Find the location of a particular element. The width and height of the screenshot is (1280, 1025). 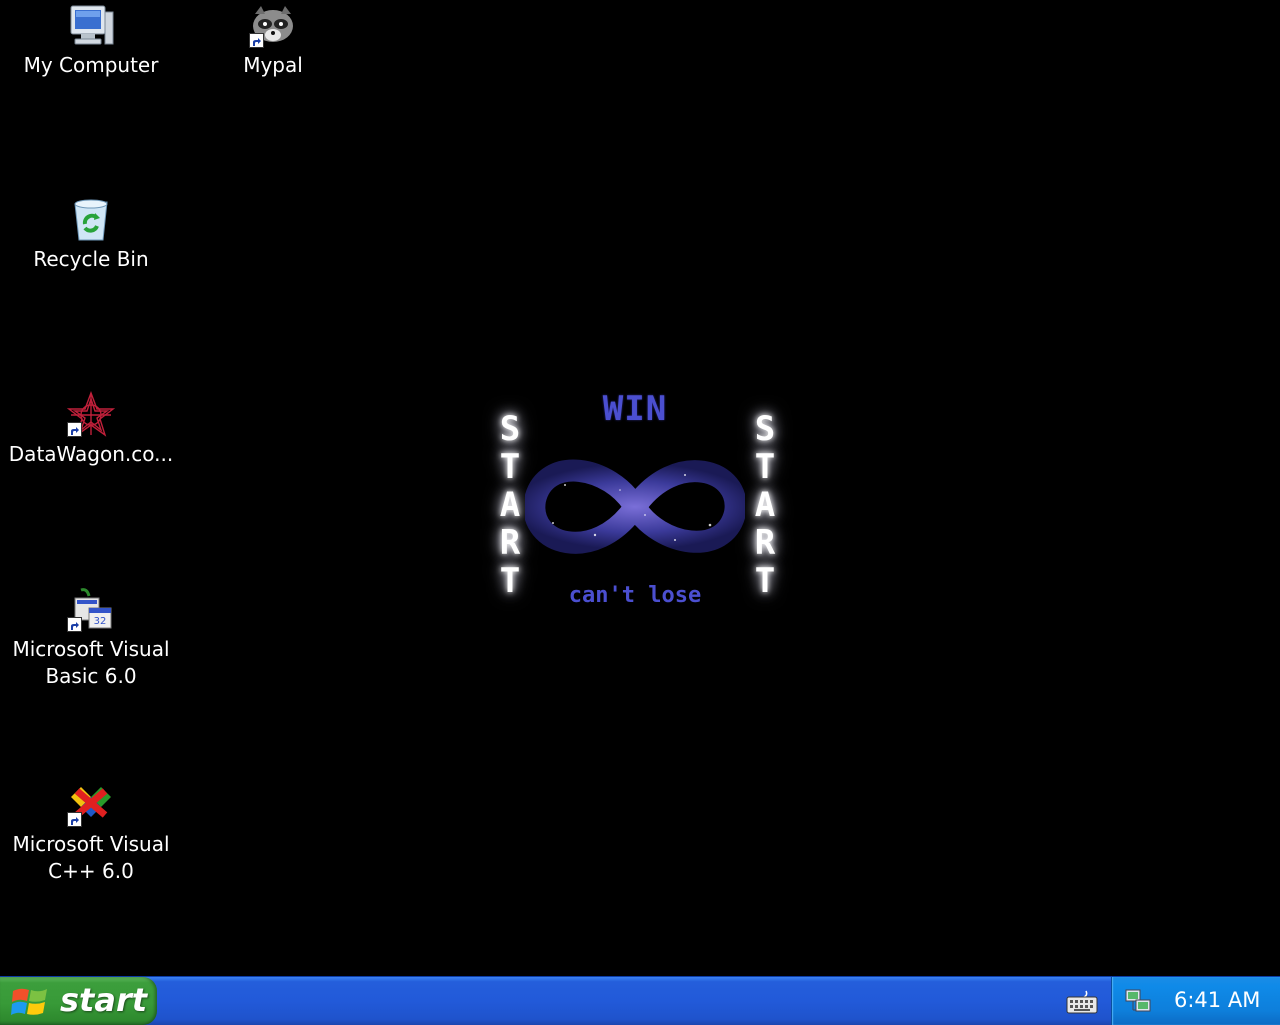

wallpaper-top-text: WIN is located at coordinates (635, 409).